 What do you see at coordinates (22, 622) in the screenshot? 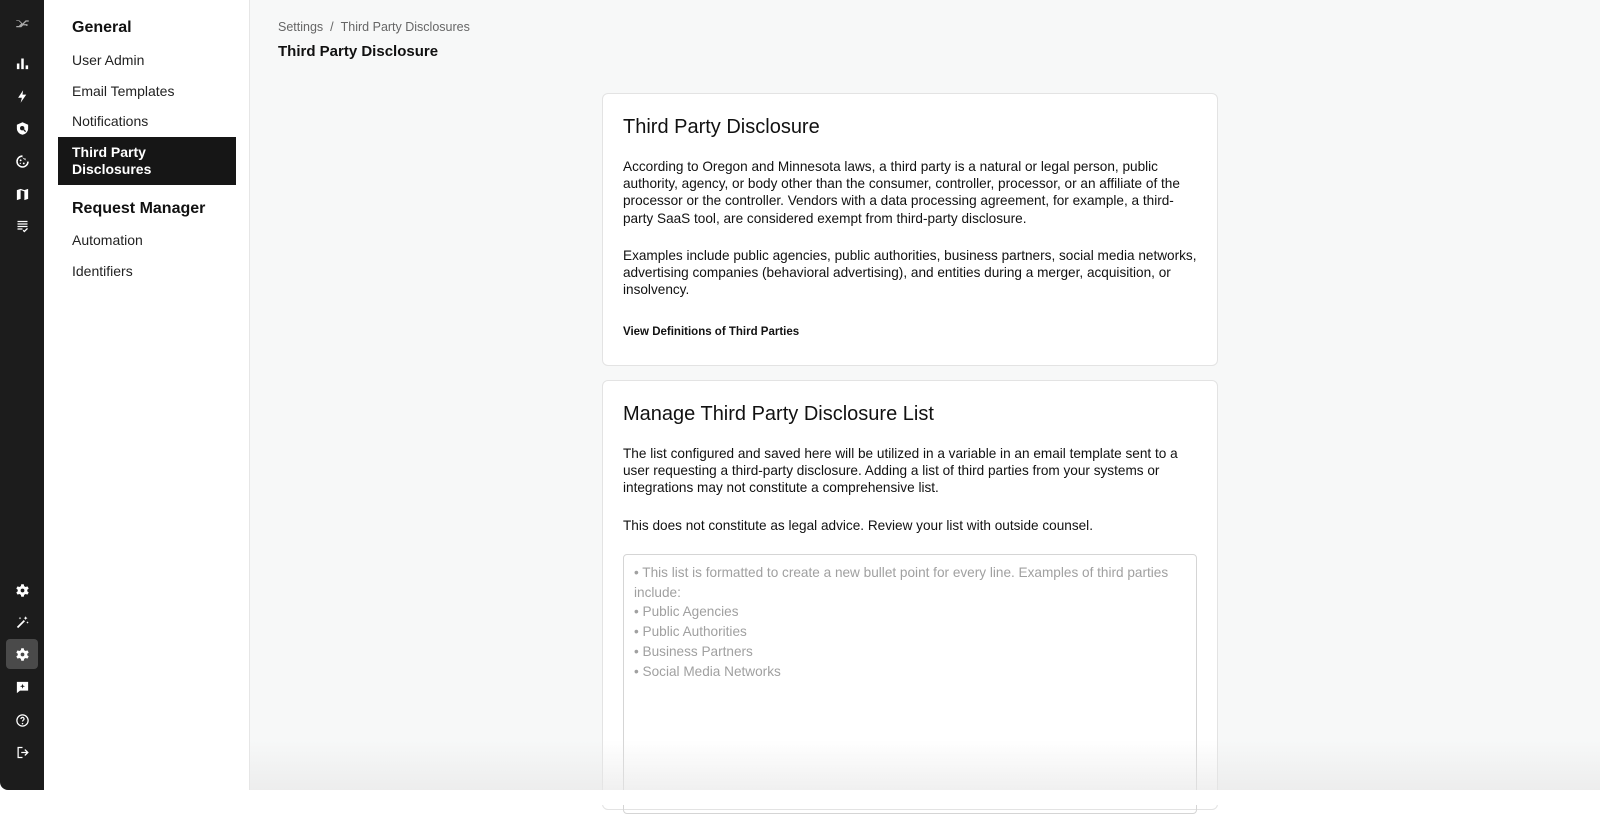
I see `magic-wand-icon` at bounding box center [22, 622].